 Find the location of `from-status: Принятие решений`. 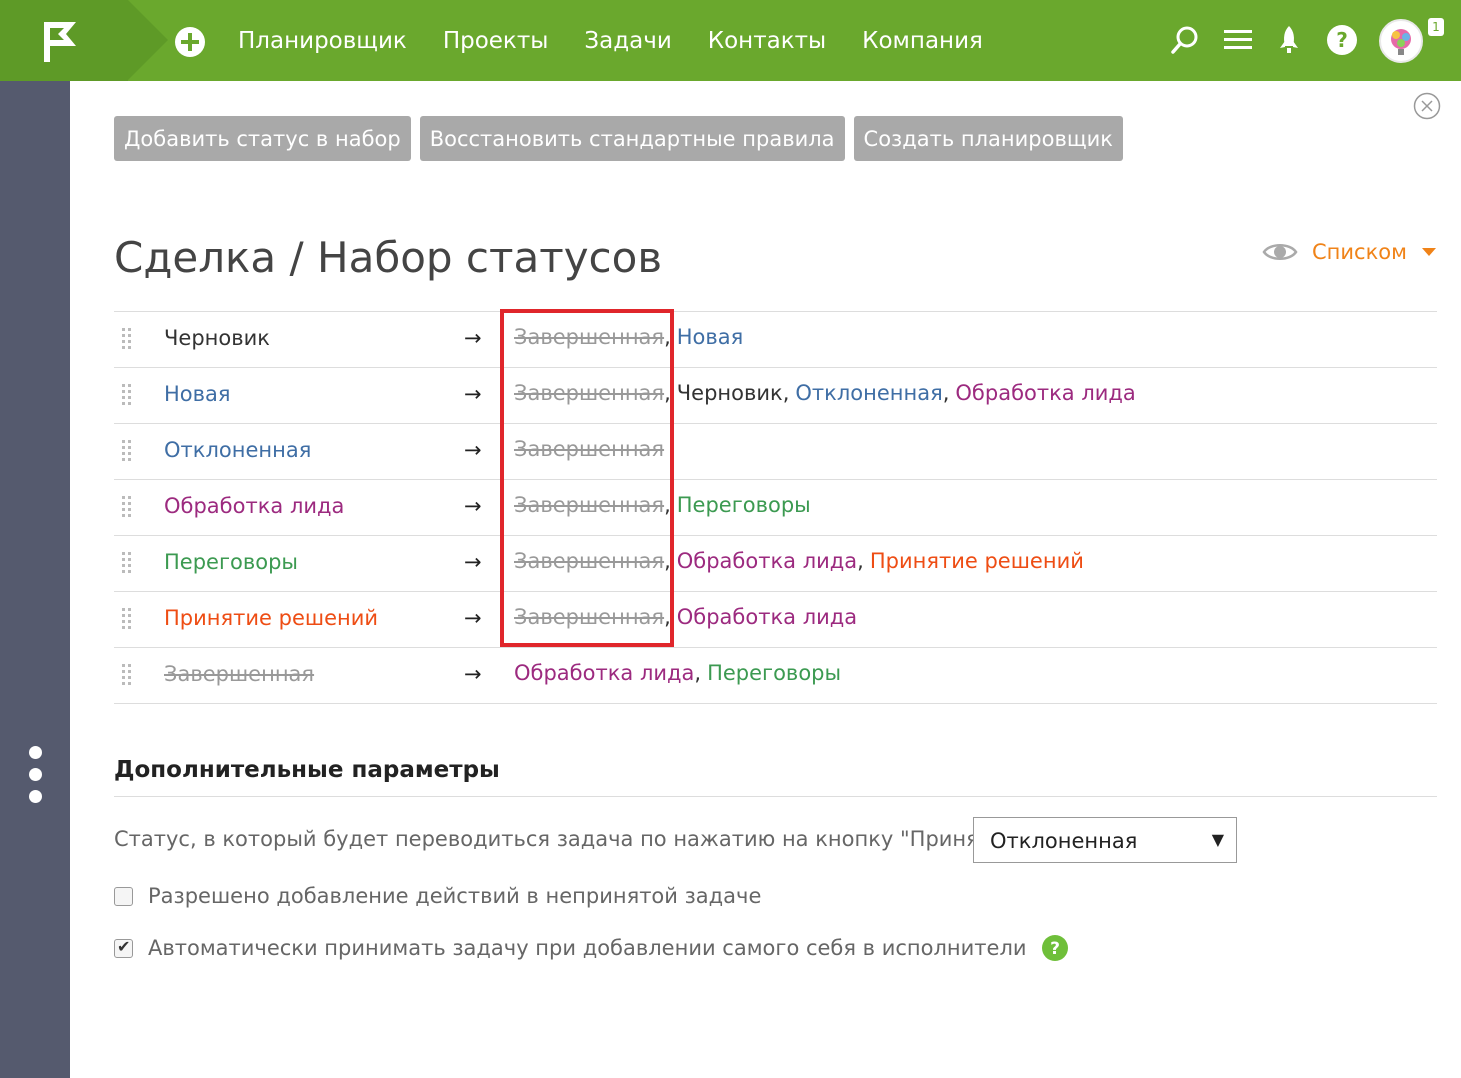

from-status: Принятие решений is located at coordinates (271, 618).